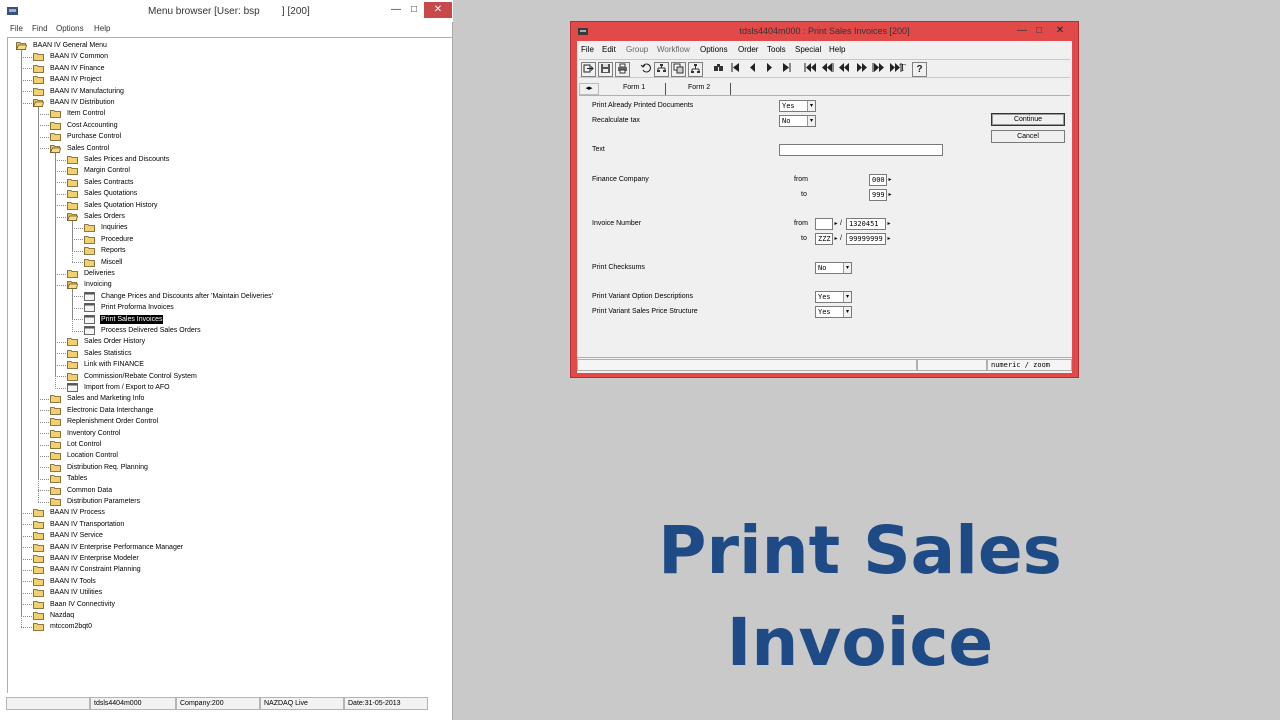 Image resolution: width=1280 pixels, height=720 pixels. Describe the element at coordinates (99, 273) in the screenshot. I see `tree-node-label: Deliveries` at that location.